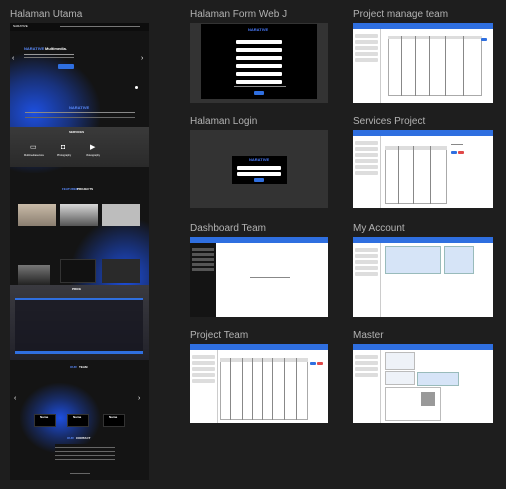 This screenshot has height=489, width=506. What do you see at coordinates (435, 66) in the screenshot?
I see `pm-table` at bounding box center [435, 66].